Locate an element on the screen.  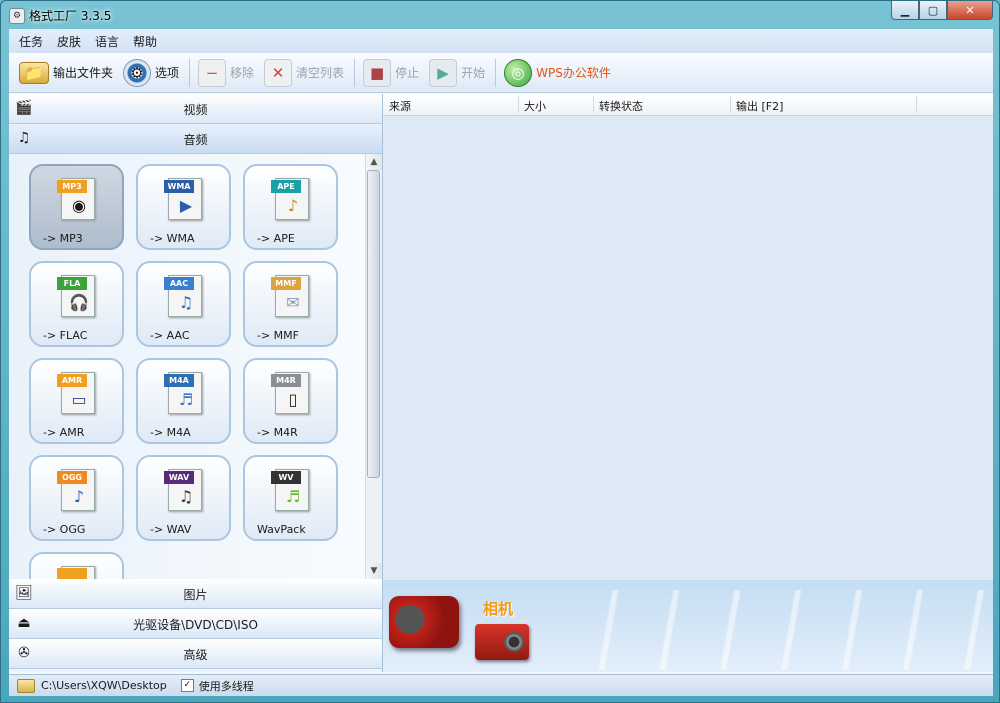
laptop-icon: ▭ is located at coordinates (79, 399).